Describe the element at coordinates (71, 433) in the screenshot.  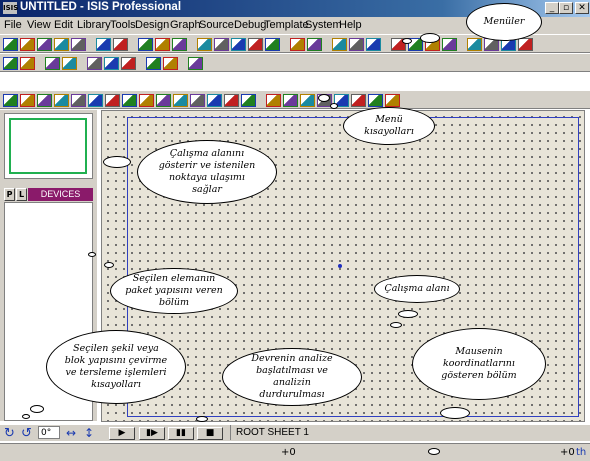
I see `mirror-x-icon: ↔` at that location.